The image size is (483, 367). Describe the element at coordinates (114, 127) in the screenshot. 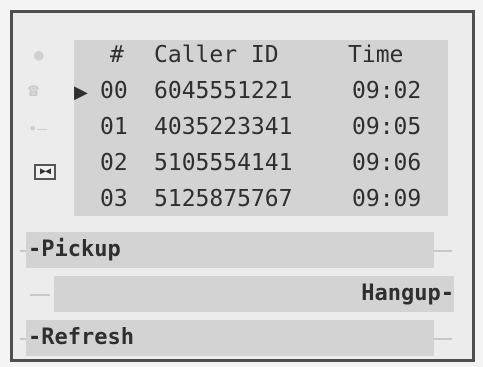

I see `row-num: 01` at that location.